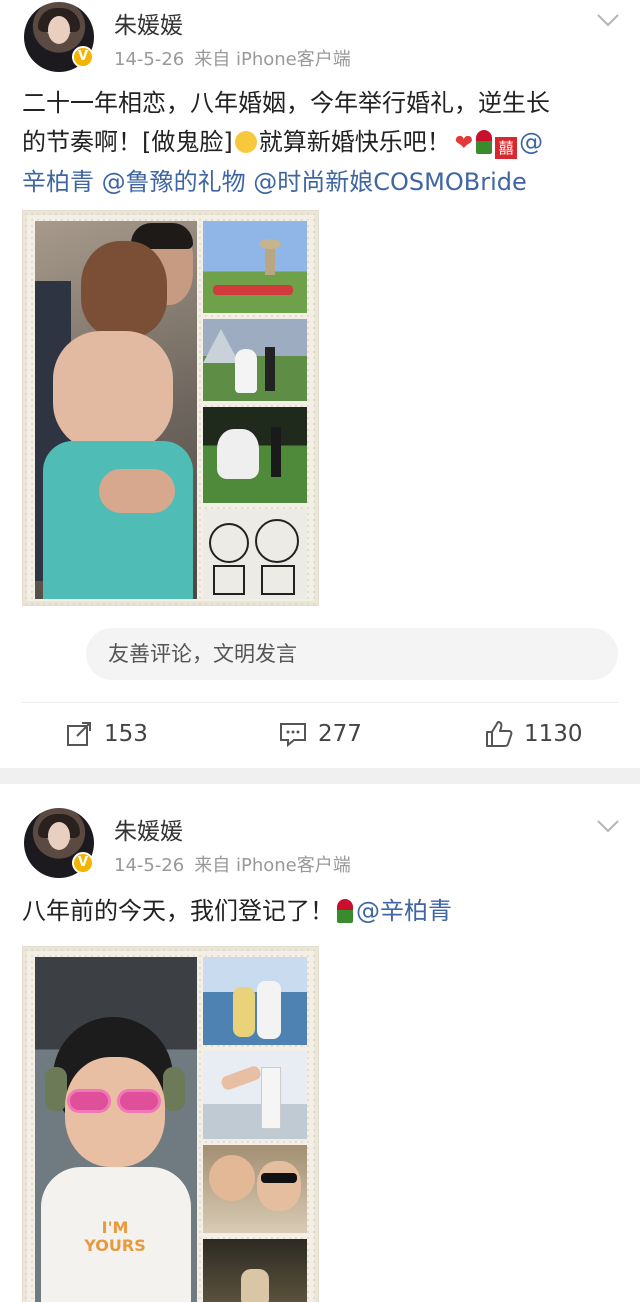 The image size is (640, 1302). Describe the element at coordinates (255, 1189) in the screenshot. I see `collage-photo-selfie` at that location.